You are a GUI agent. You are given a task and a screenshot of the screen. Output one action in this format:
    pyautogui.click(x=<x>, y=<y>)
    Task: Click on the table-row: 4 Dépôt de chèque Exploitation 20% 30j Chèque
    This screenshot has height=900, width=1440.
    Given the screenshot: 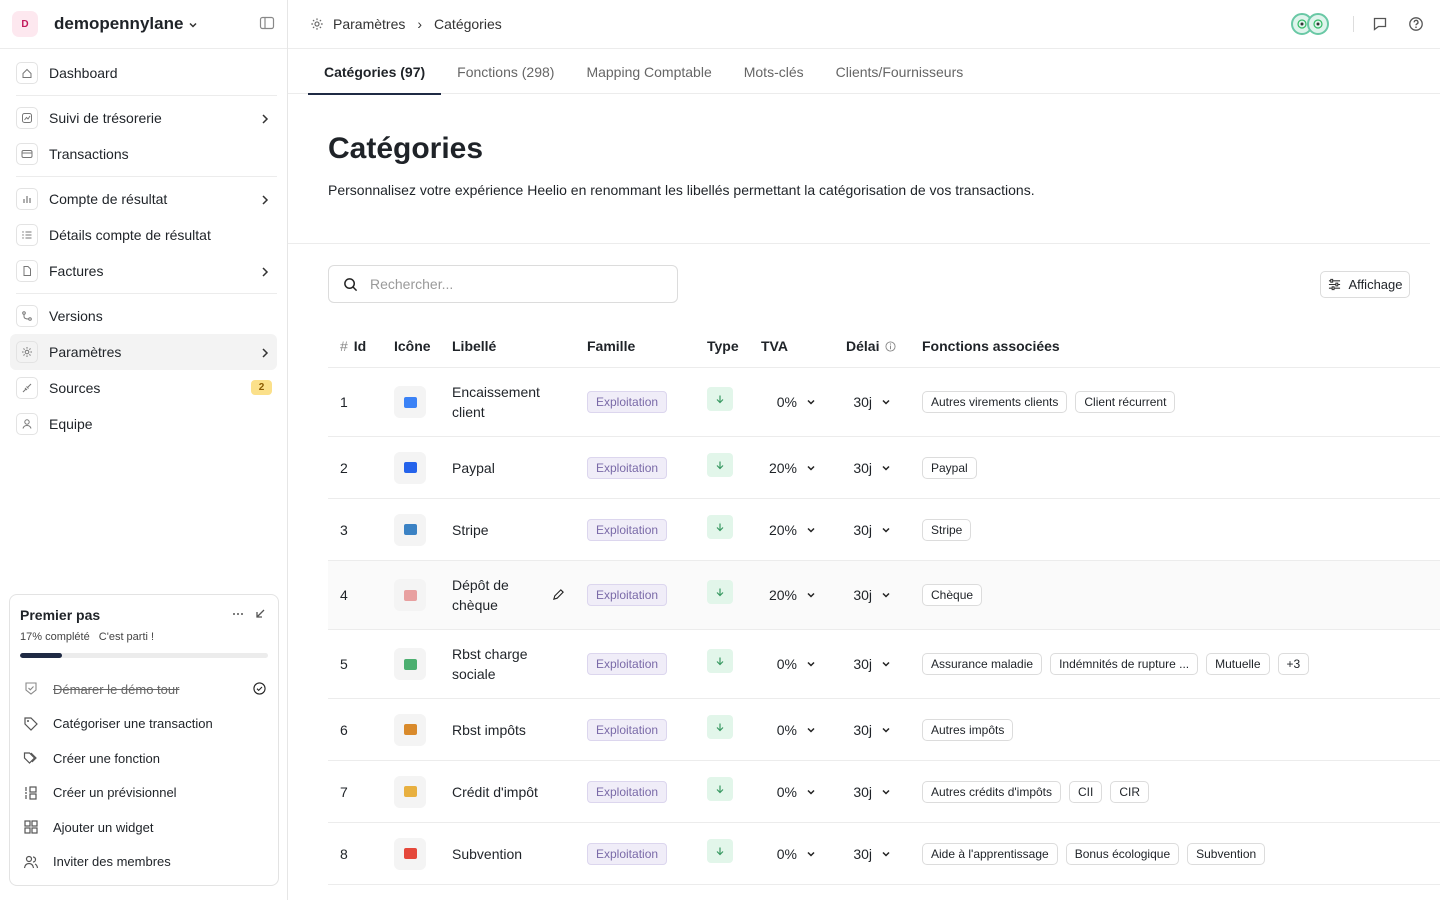 What is the action you would take?
    pyautogui.click(x=884, y=595)
    